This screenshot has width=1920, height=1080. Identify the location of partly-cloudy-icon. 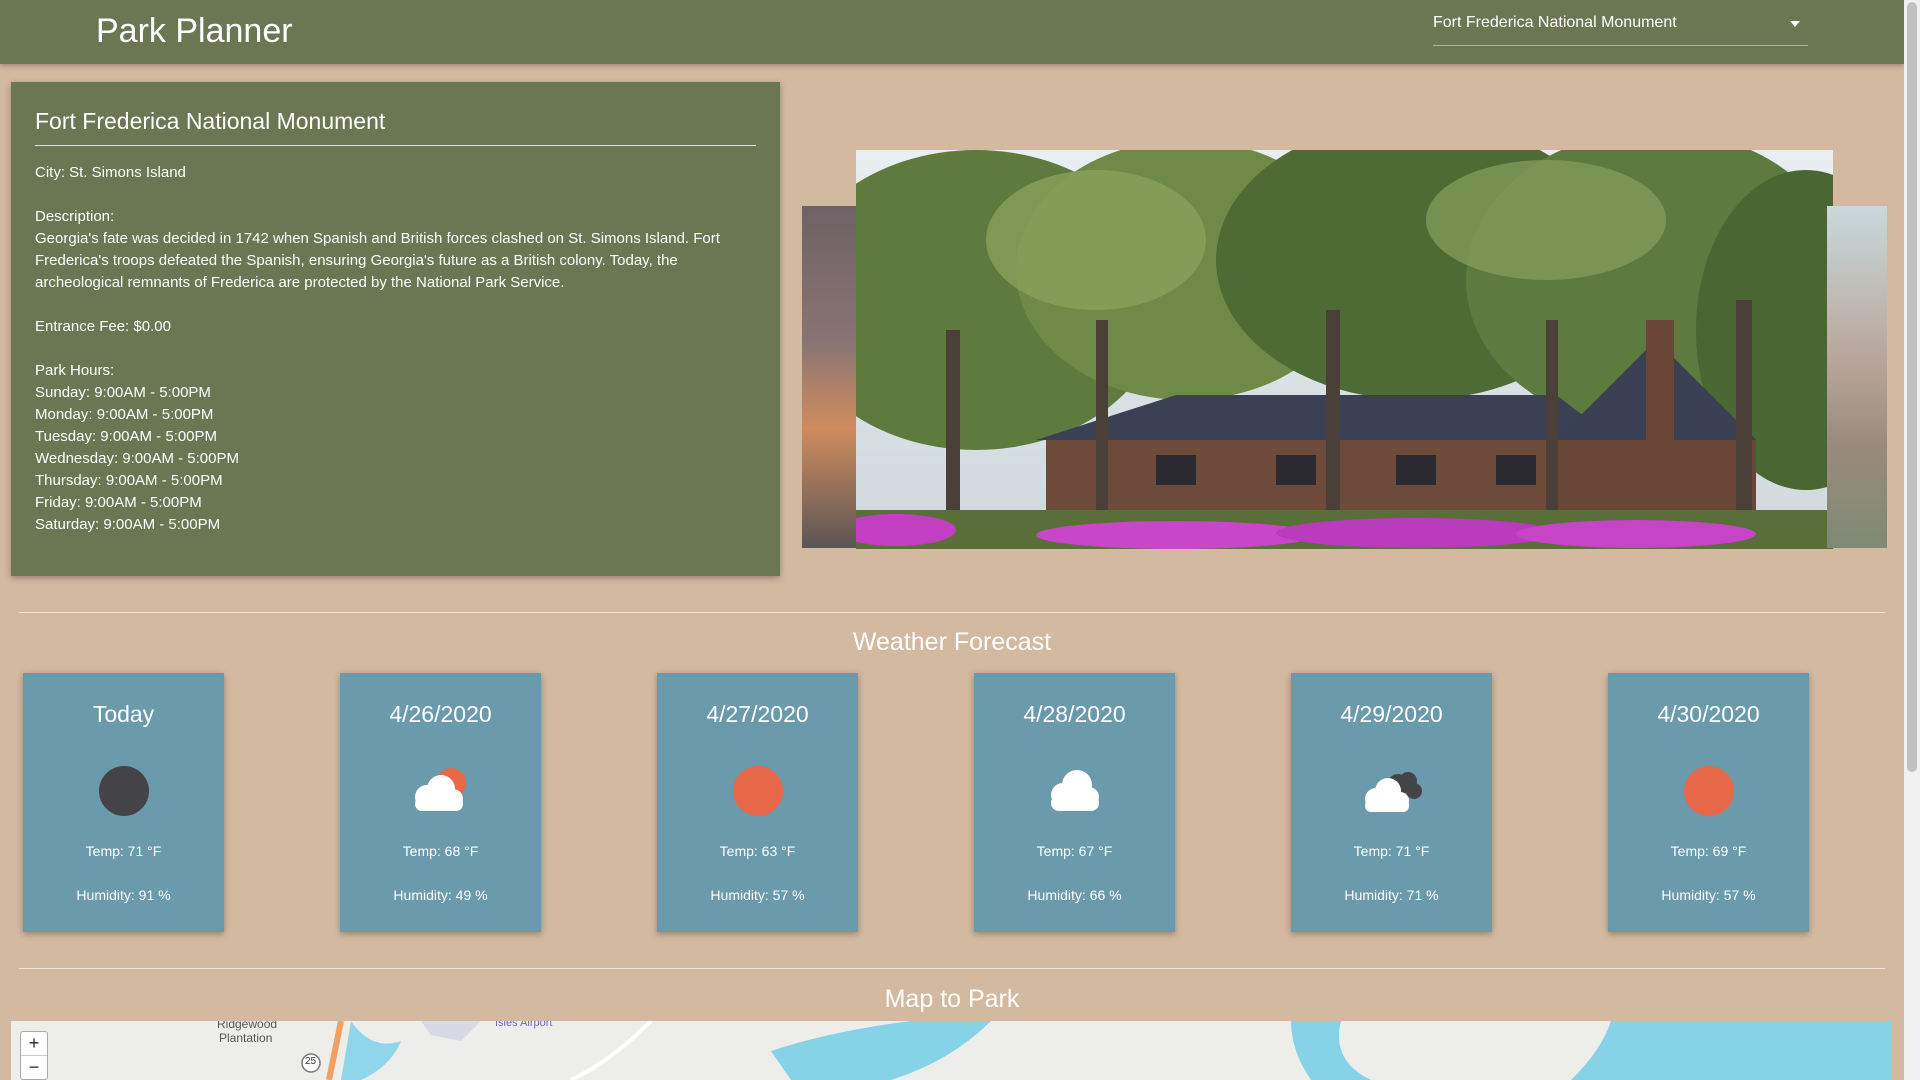
(441, 791).